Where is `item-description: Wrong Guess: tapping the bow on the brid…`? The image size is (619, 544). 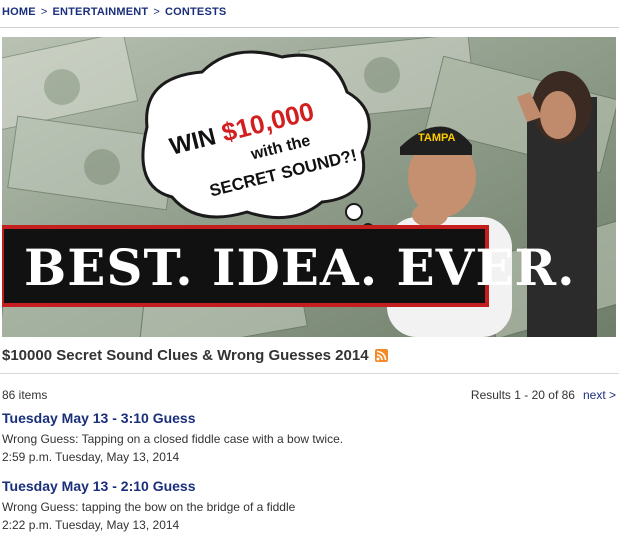 item-description: Wrong Guess: tapping the bow on the brid… is located at coordinates (149, 507).